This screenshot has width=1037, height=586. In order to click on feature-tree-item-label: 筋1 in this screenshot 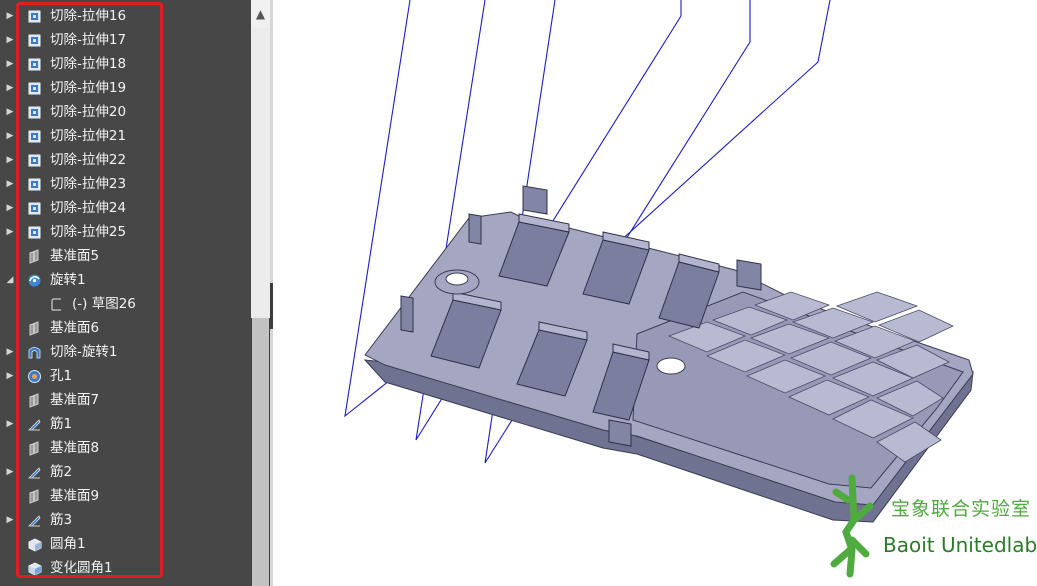, I will do `click(61, 424)`.